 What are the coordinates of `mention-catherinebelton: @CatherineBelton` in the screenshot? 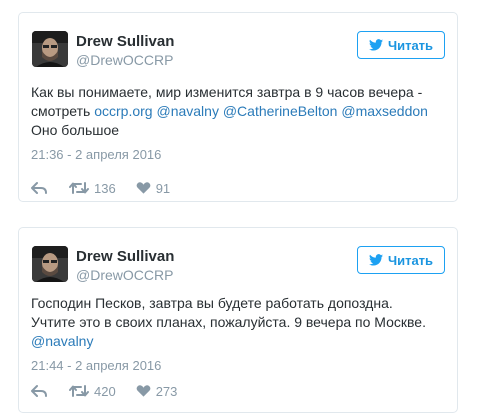 It's located at (280, 111).